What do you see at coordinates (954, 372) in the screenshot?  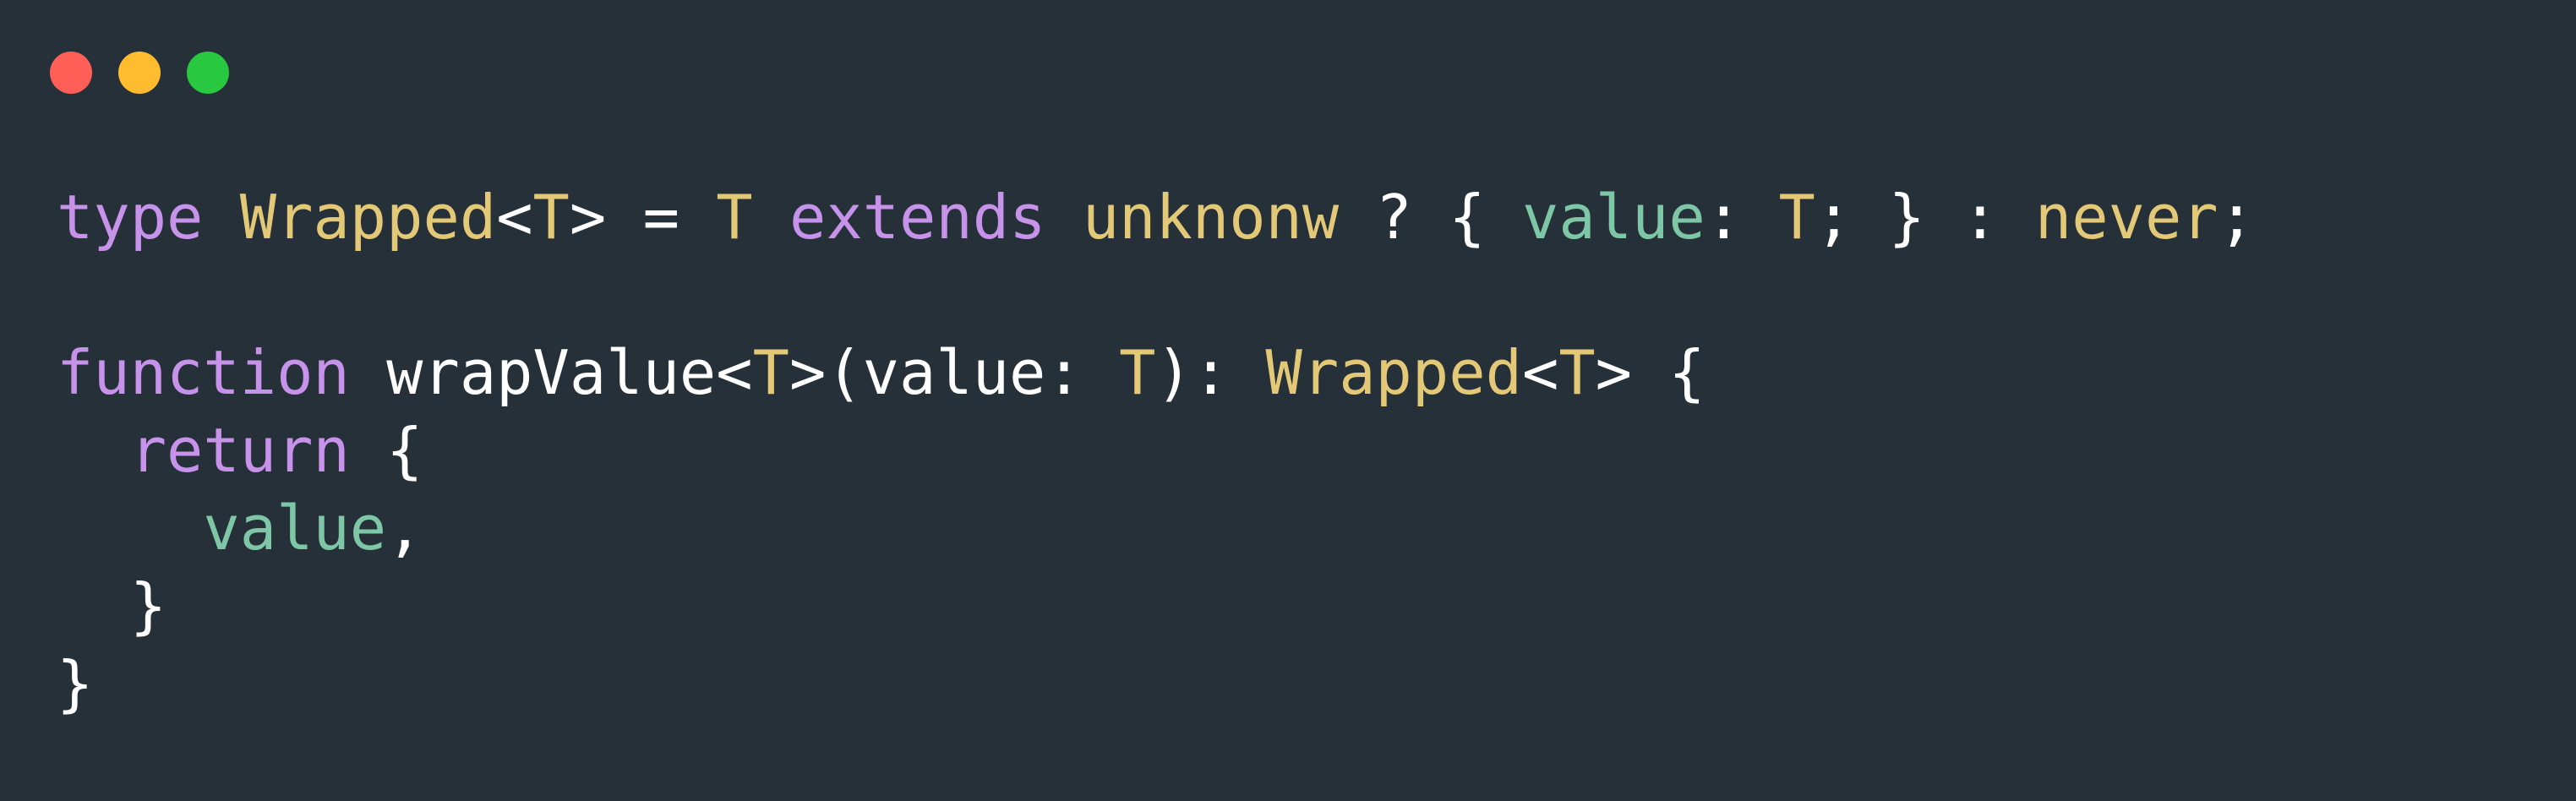 I see `code-token-plain: >(value:` at bounding box center [954, 372].